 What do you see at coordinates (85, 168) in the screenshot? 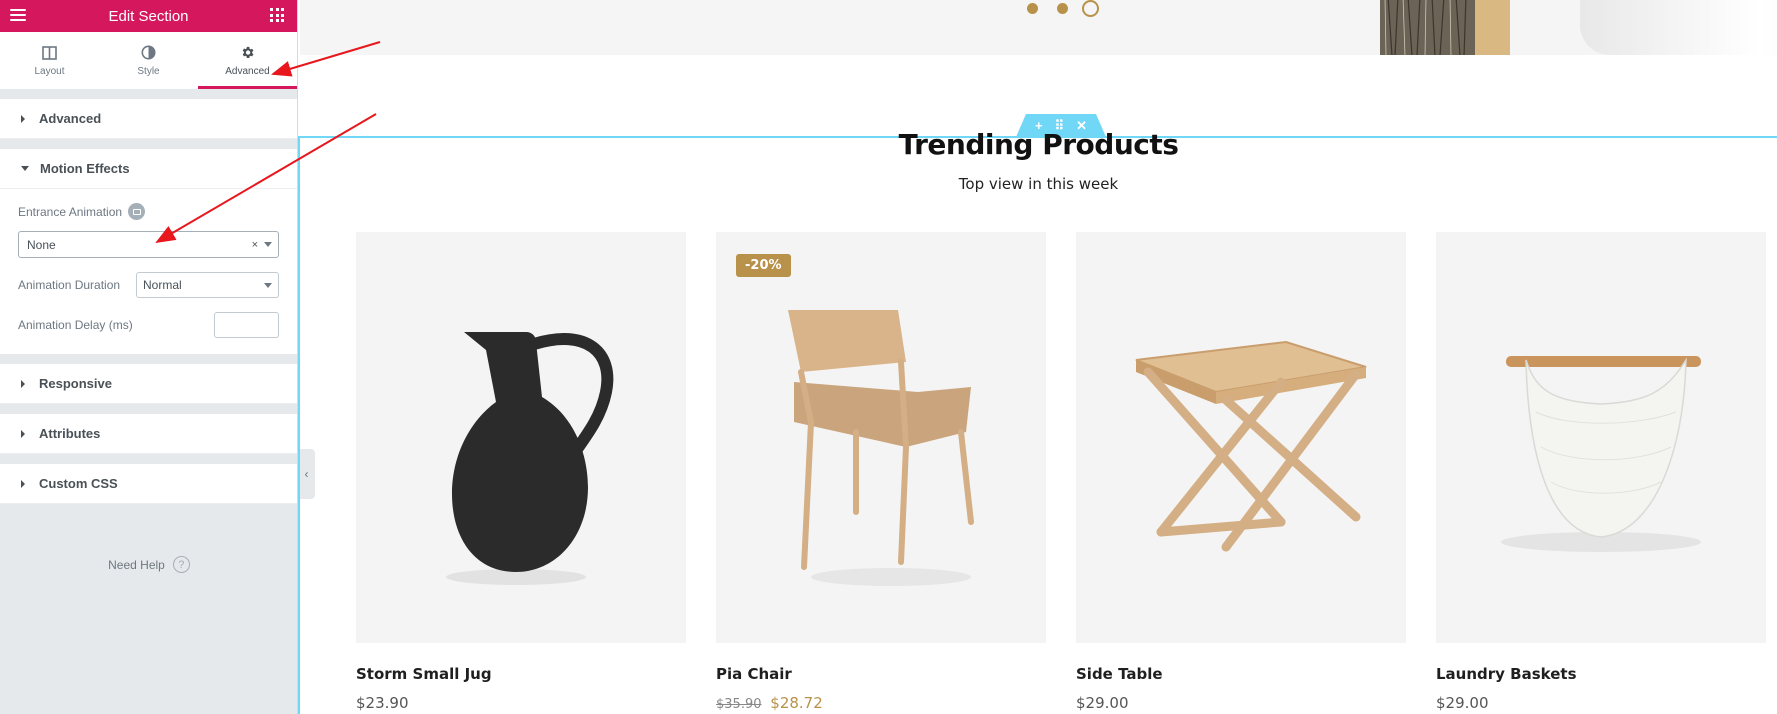
I see `section-motion-effects-label: Motion Effects` at bounding box center [85, 168].